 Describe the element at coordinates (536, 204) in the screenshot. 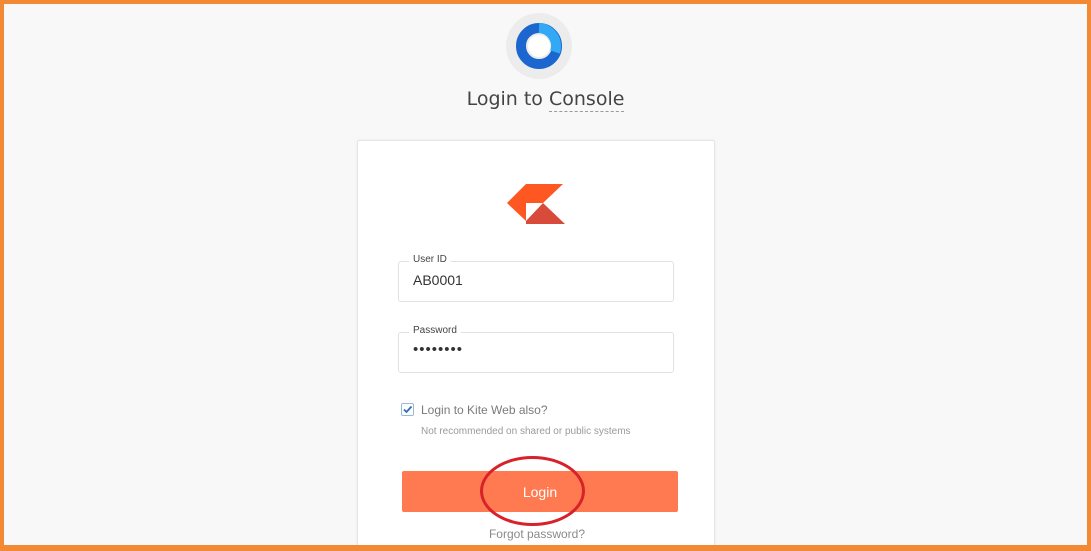

I see `kite-logo-icon` at that location.